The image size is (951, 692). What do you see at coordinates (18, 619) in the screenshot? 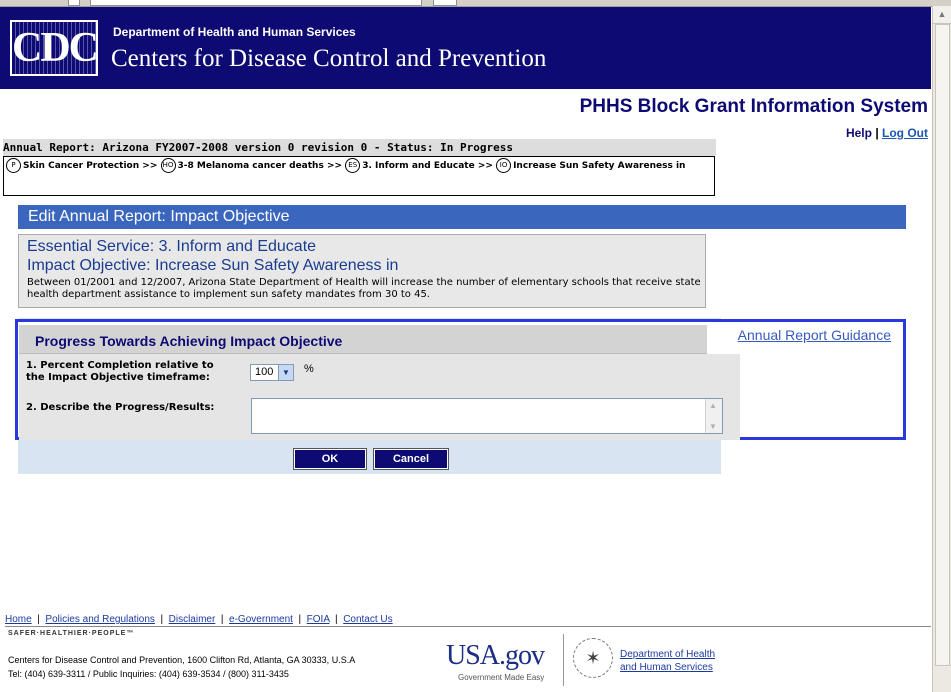
I see `footer-link-home: Home` at bounding box center [18, 619].